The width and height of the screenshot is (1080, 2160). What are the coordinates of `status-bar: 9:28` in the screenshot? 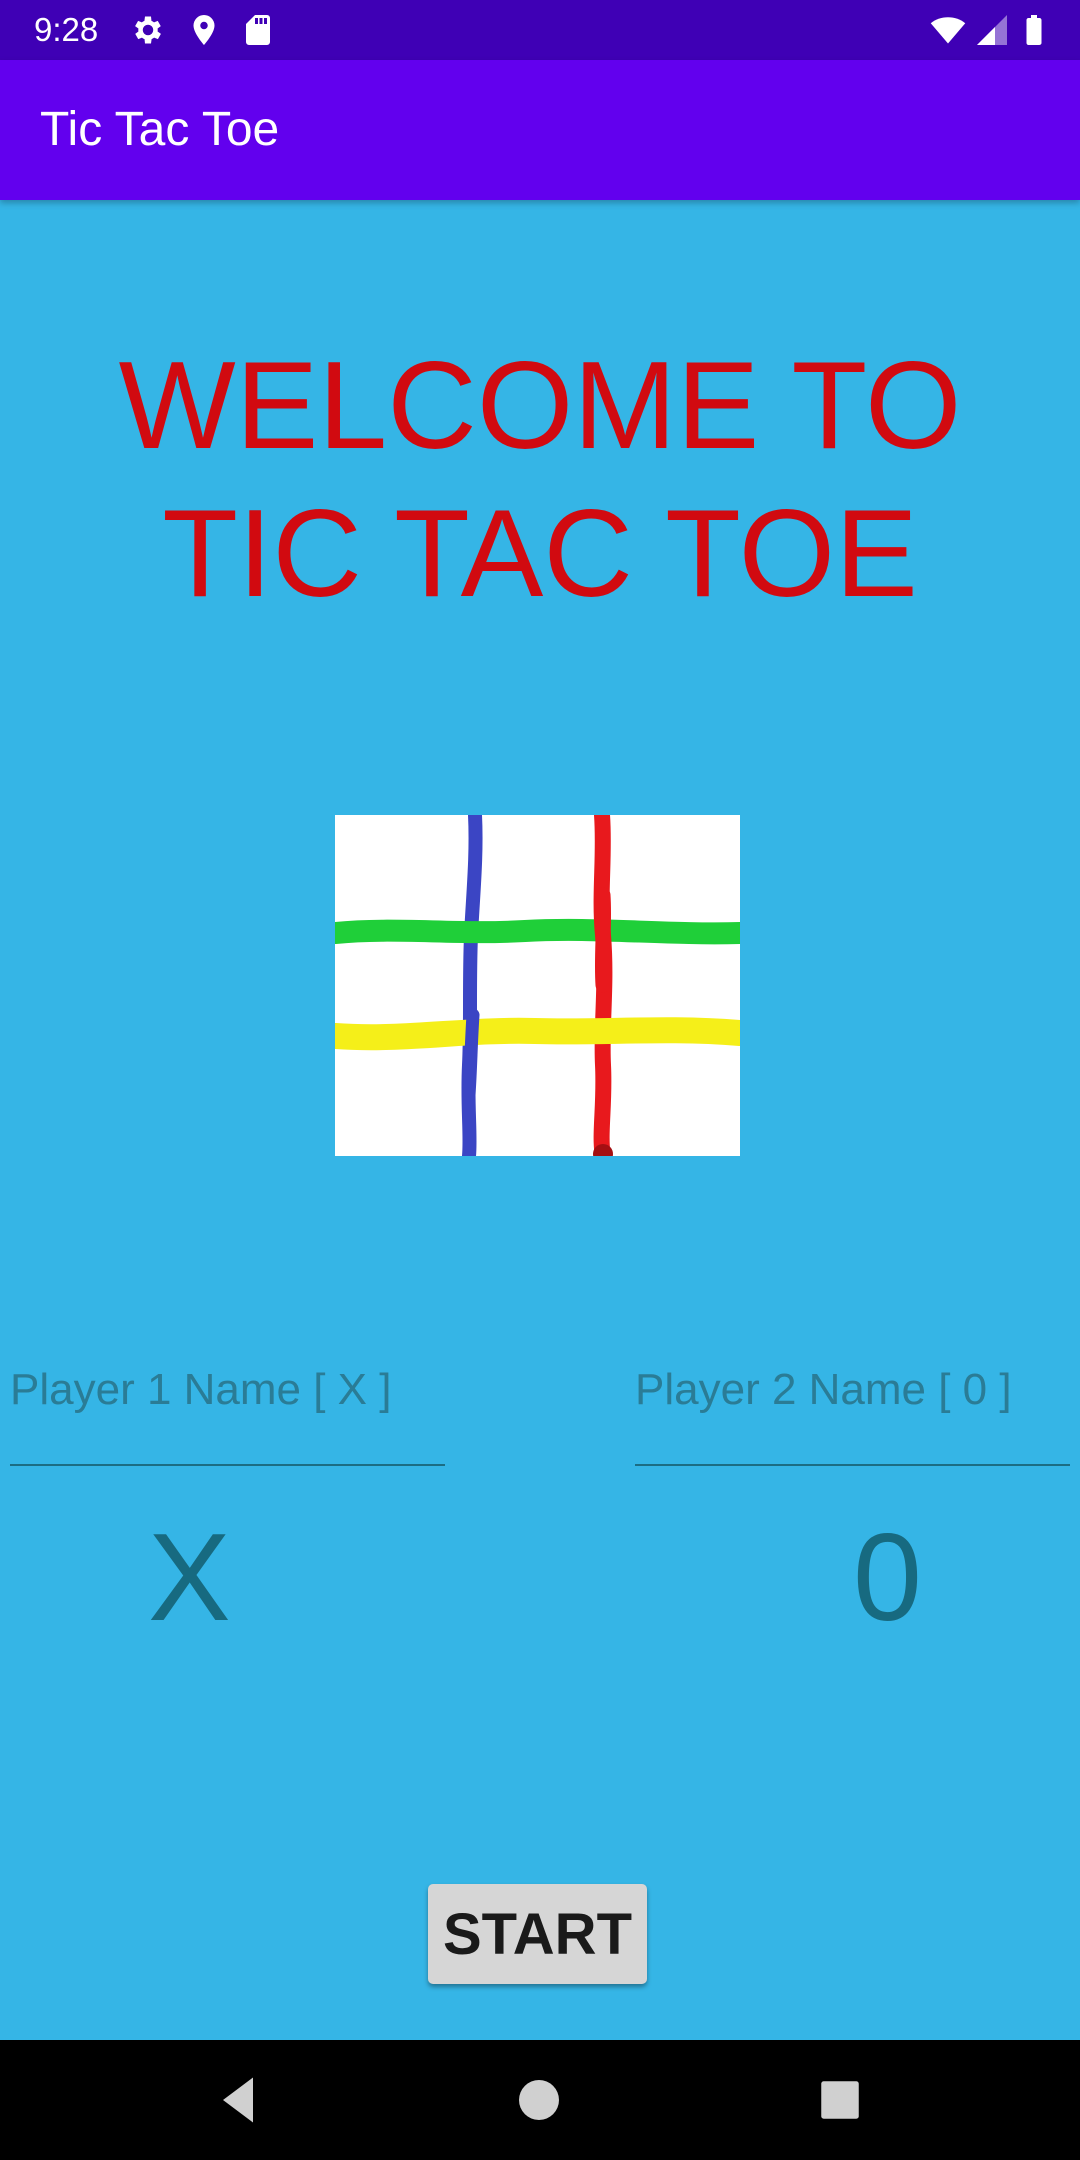 It's located at (540, 30).